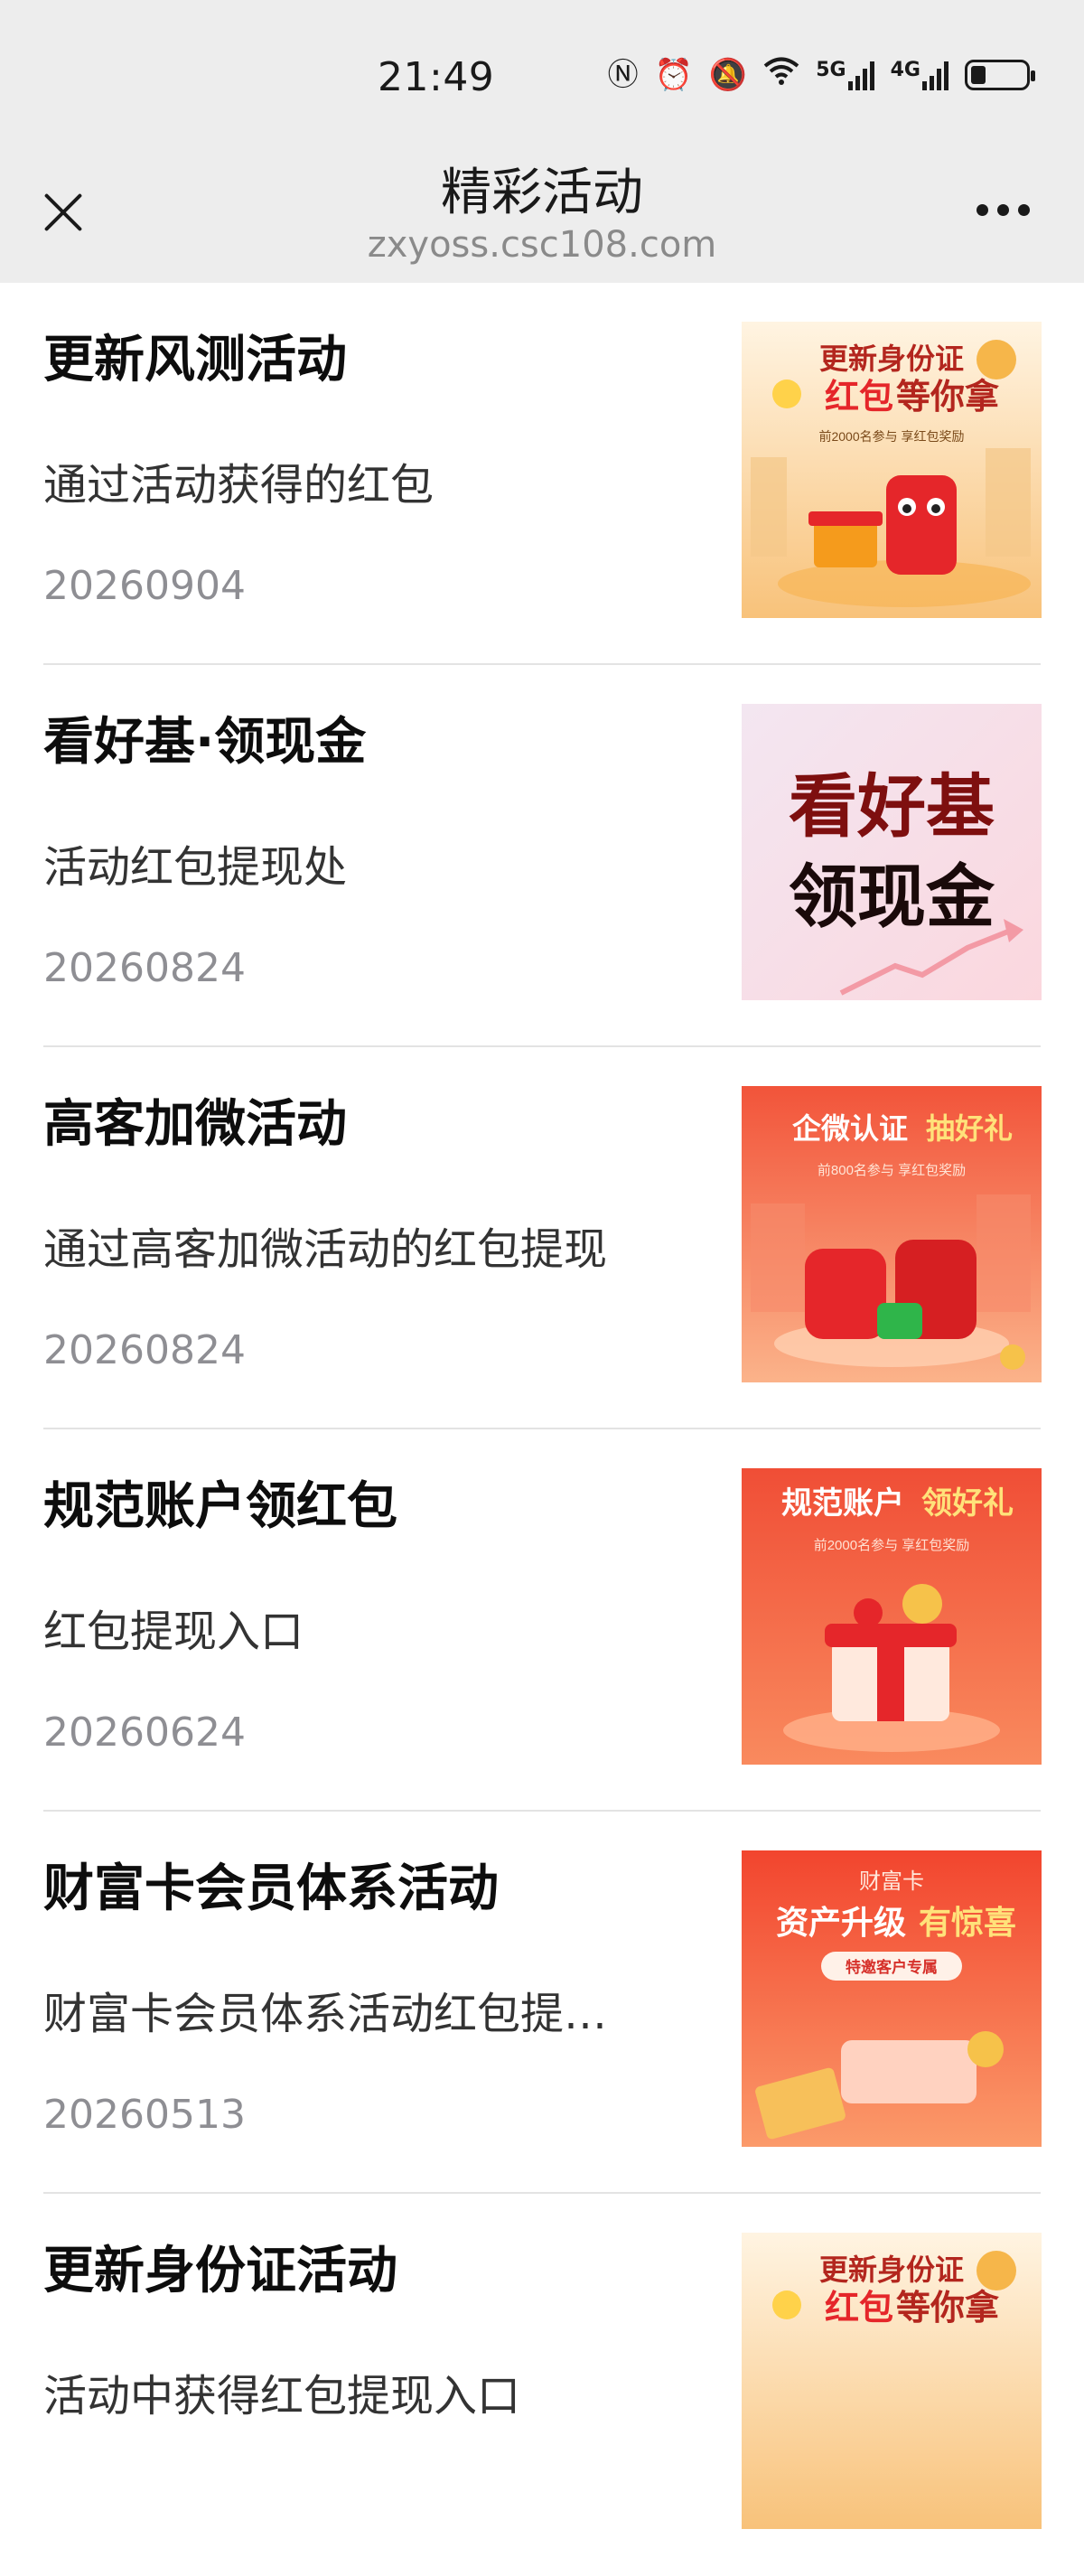 The image size is (1084, 2576). I want to click on banner-top: 财富卡, so click(892, 1881).